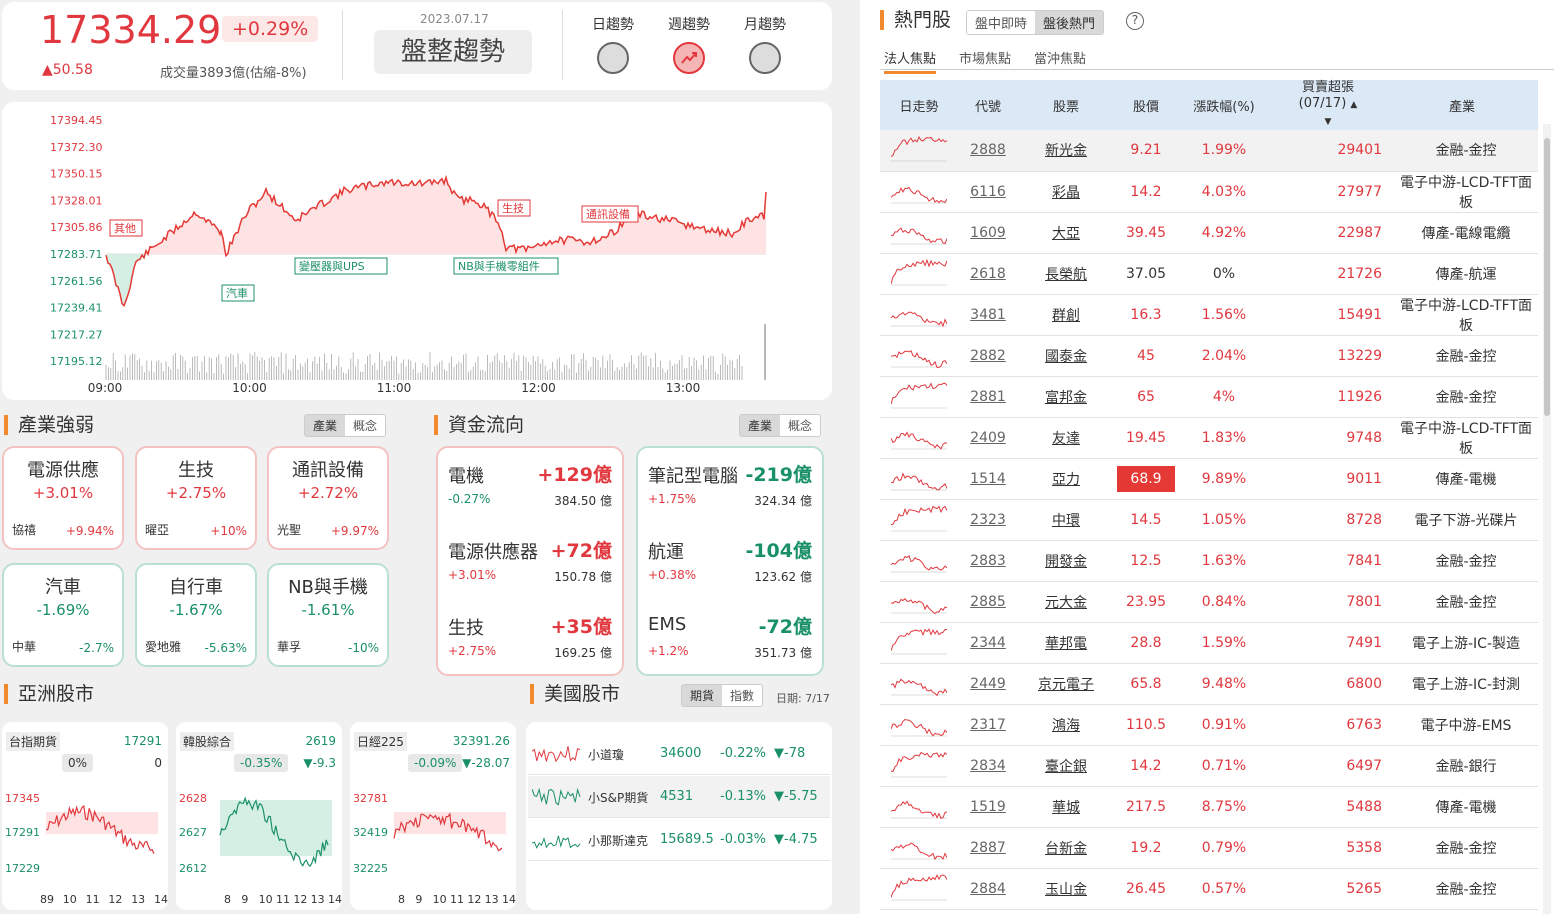  I want to click on stock-name-link: 長榮航, so click(1066, 274).